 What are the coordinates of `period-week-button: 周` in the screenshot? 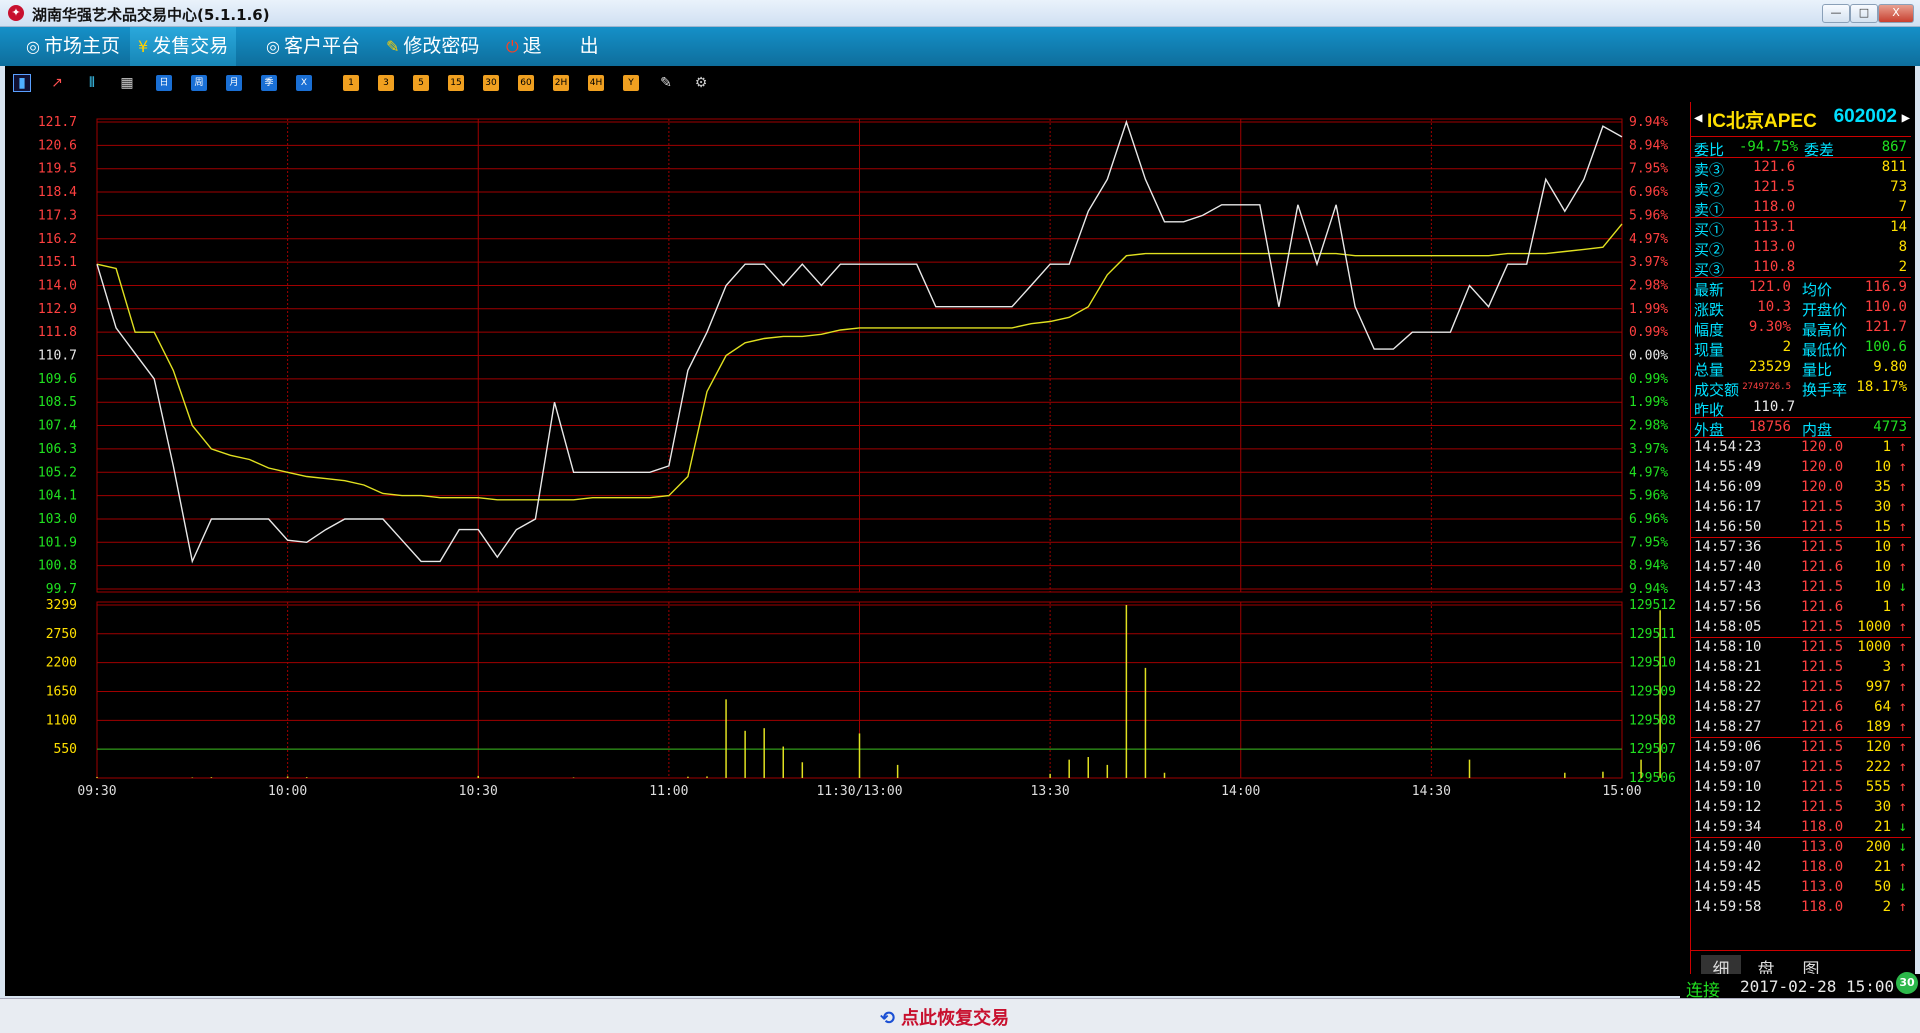 It's located at (199, 83).